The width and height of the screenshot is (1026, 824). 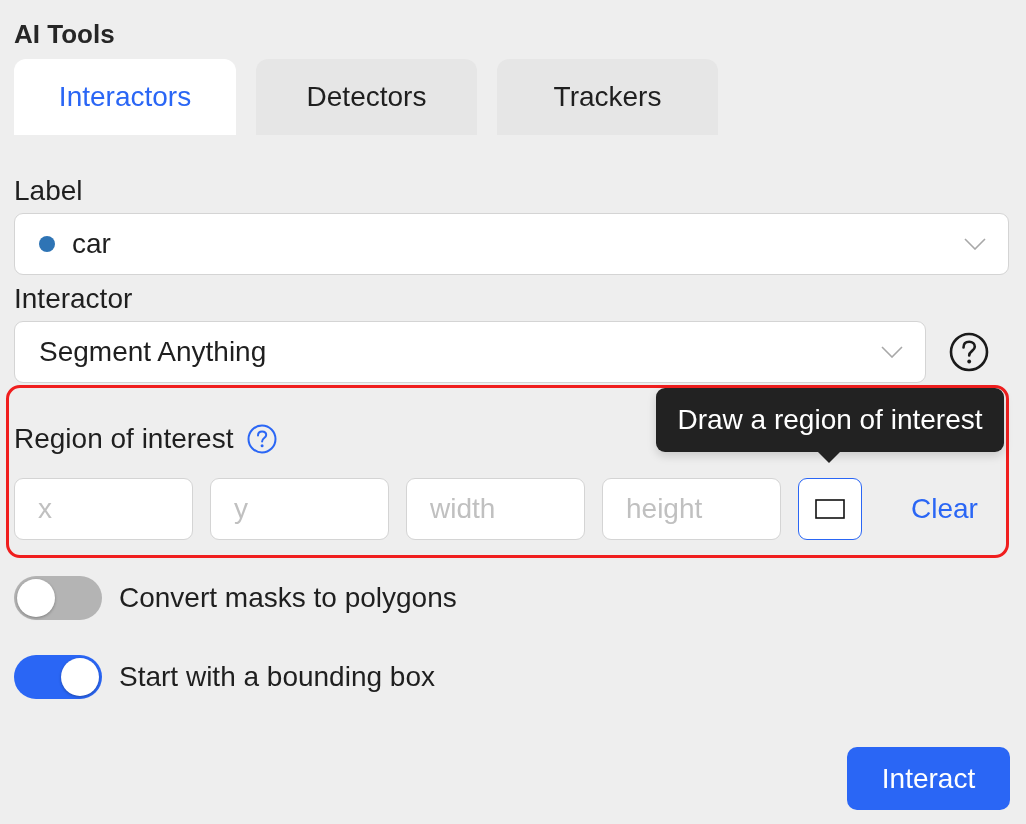 What do you see at coordinates (470, 352) in the screenshot?
I see `interactor-select: Segment Anything` at bounding box center [470, 352].